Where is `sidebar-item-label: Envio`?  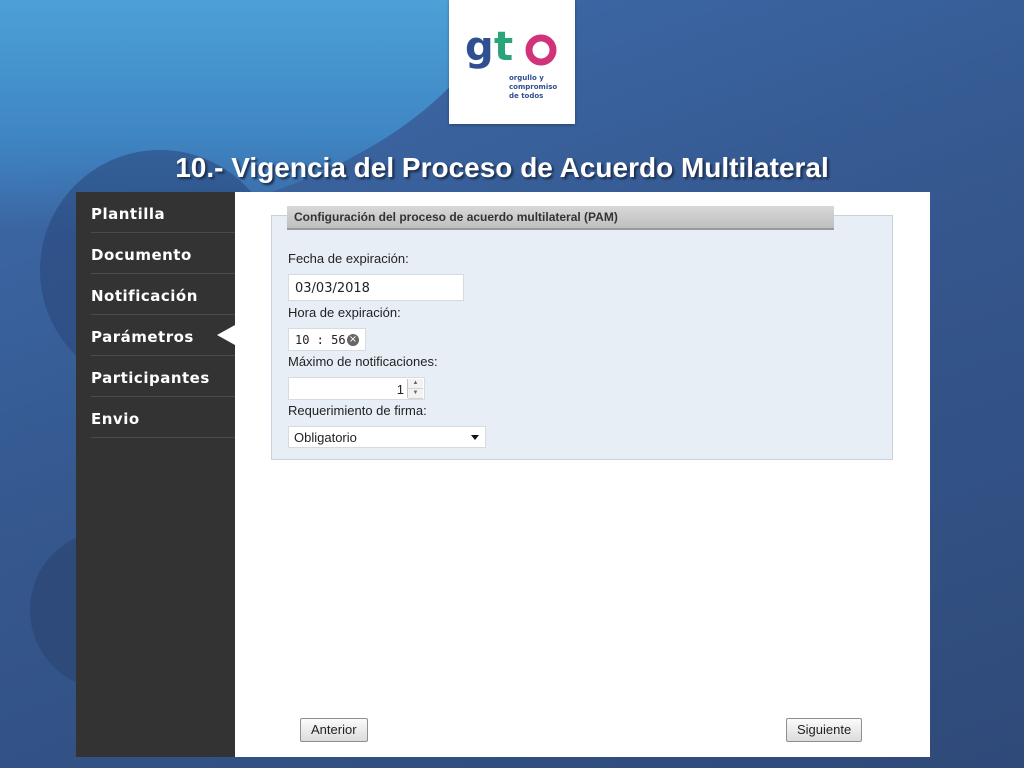
sidebar-item-label: Envio is located at coordinates (115, 419).